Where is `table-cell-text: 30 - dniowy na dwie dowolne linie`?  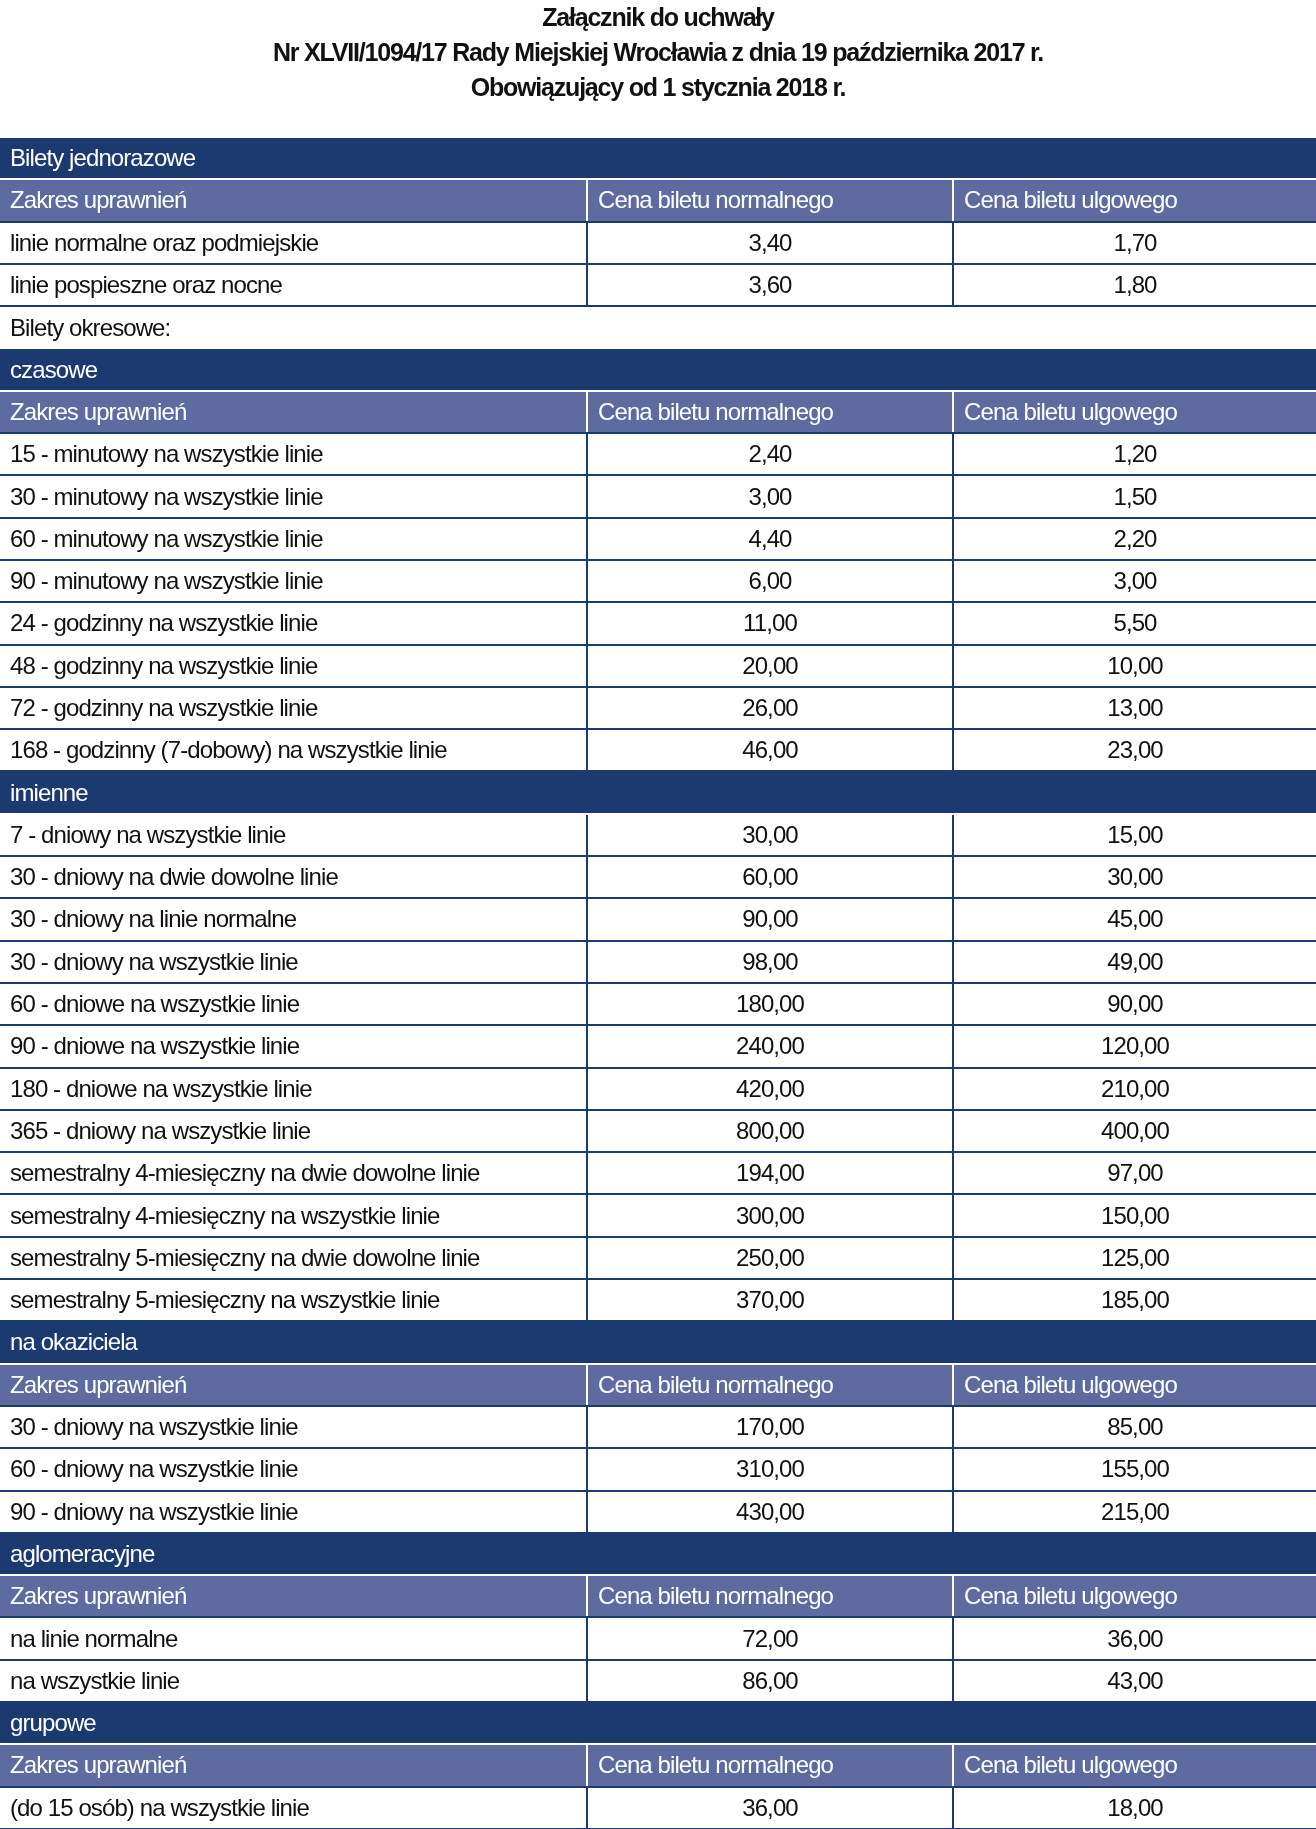
table-cell-text: 30 - dniowy na dwie dowolne linie is located at coordinates (174, 877).